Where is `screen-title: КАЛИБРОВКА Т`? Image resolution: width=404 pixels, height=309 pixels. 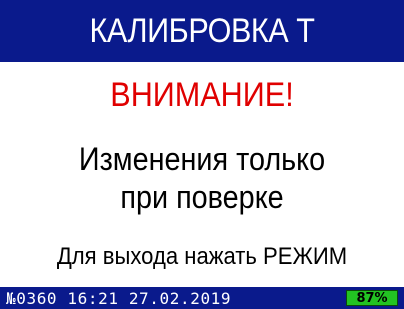 screen-title: КАЛИБРОВКА Т is located at coordinates (202, 30).